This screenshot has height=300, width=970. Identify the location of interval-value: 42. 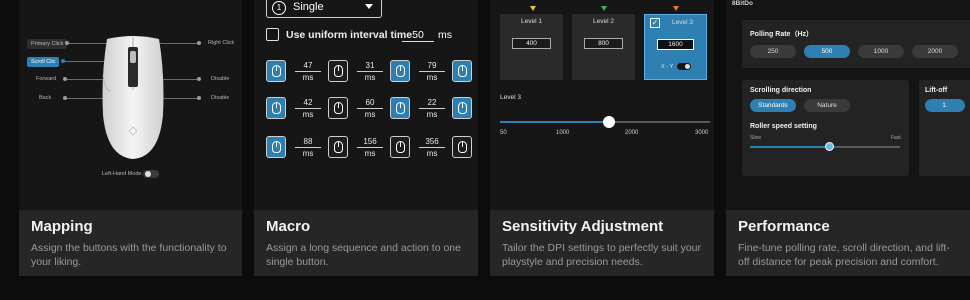
(308, 103).